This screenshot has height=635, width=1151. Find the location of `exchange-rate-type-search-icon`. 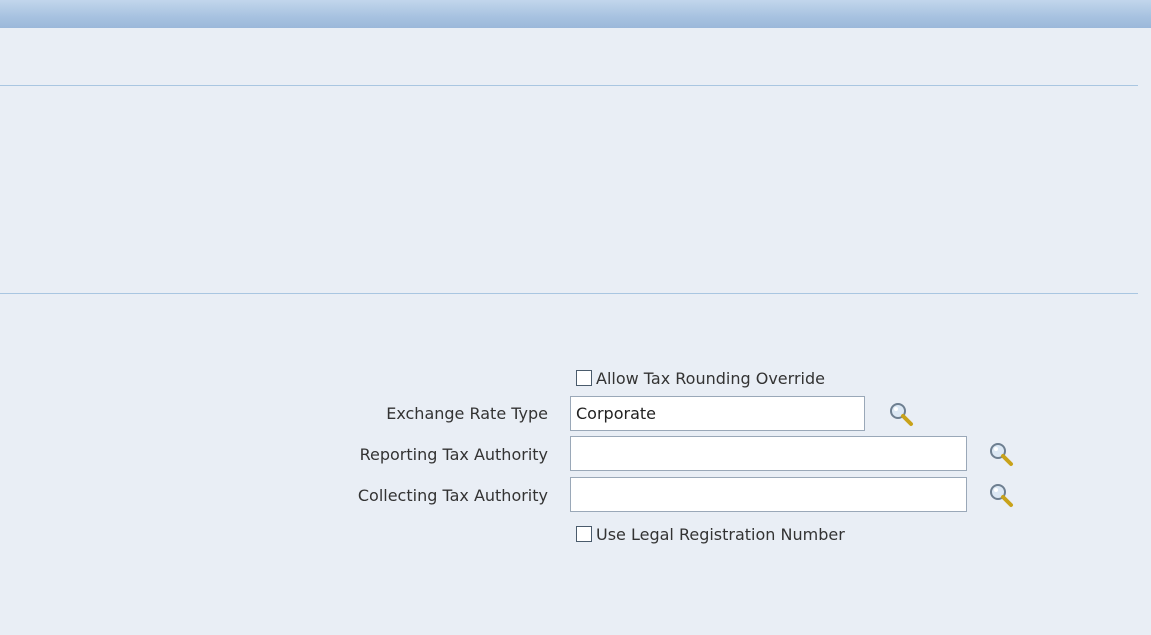

exchange-rate-type-search-icon is located at coordinates (901, 414).